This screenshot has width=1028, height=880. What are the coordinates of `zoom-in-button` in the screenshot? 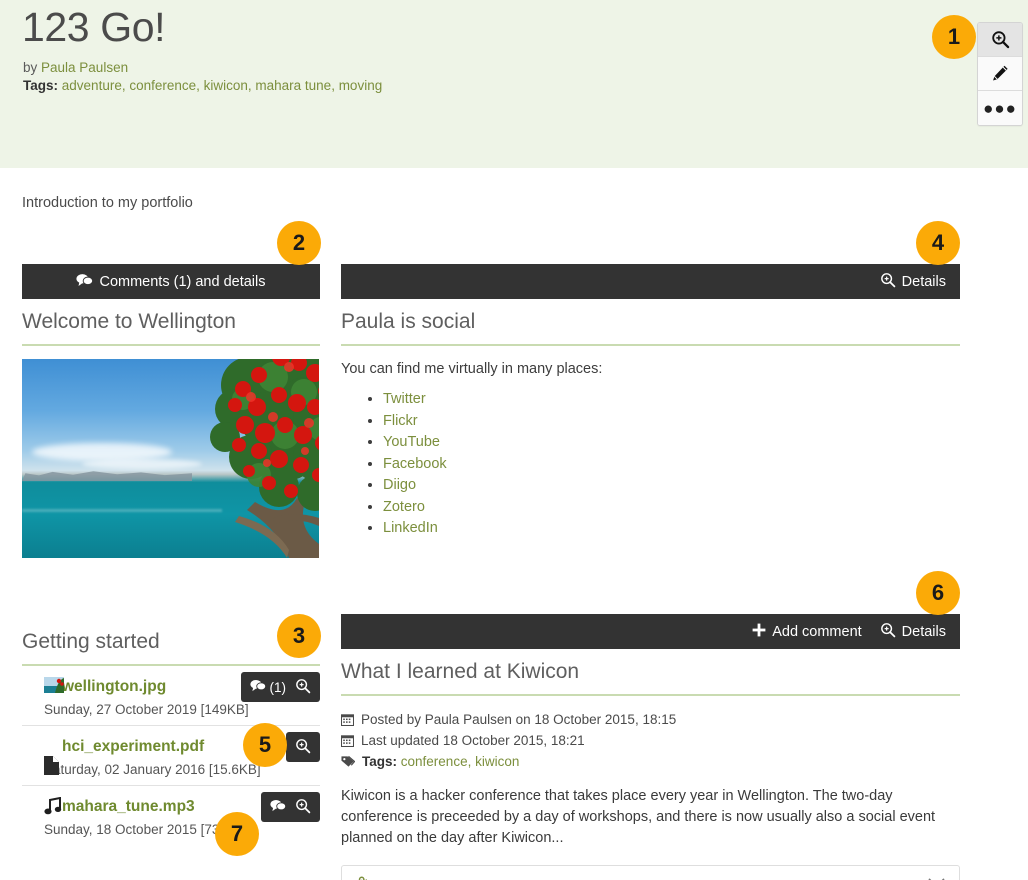 It's located at (1000, 40).